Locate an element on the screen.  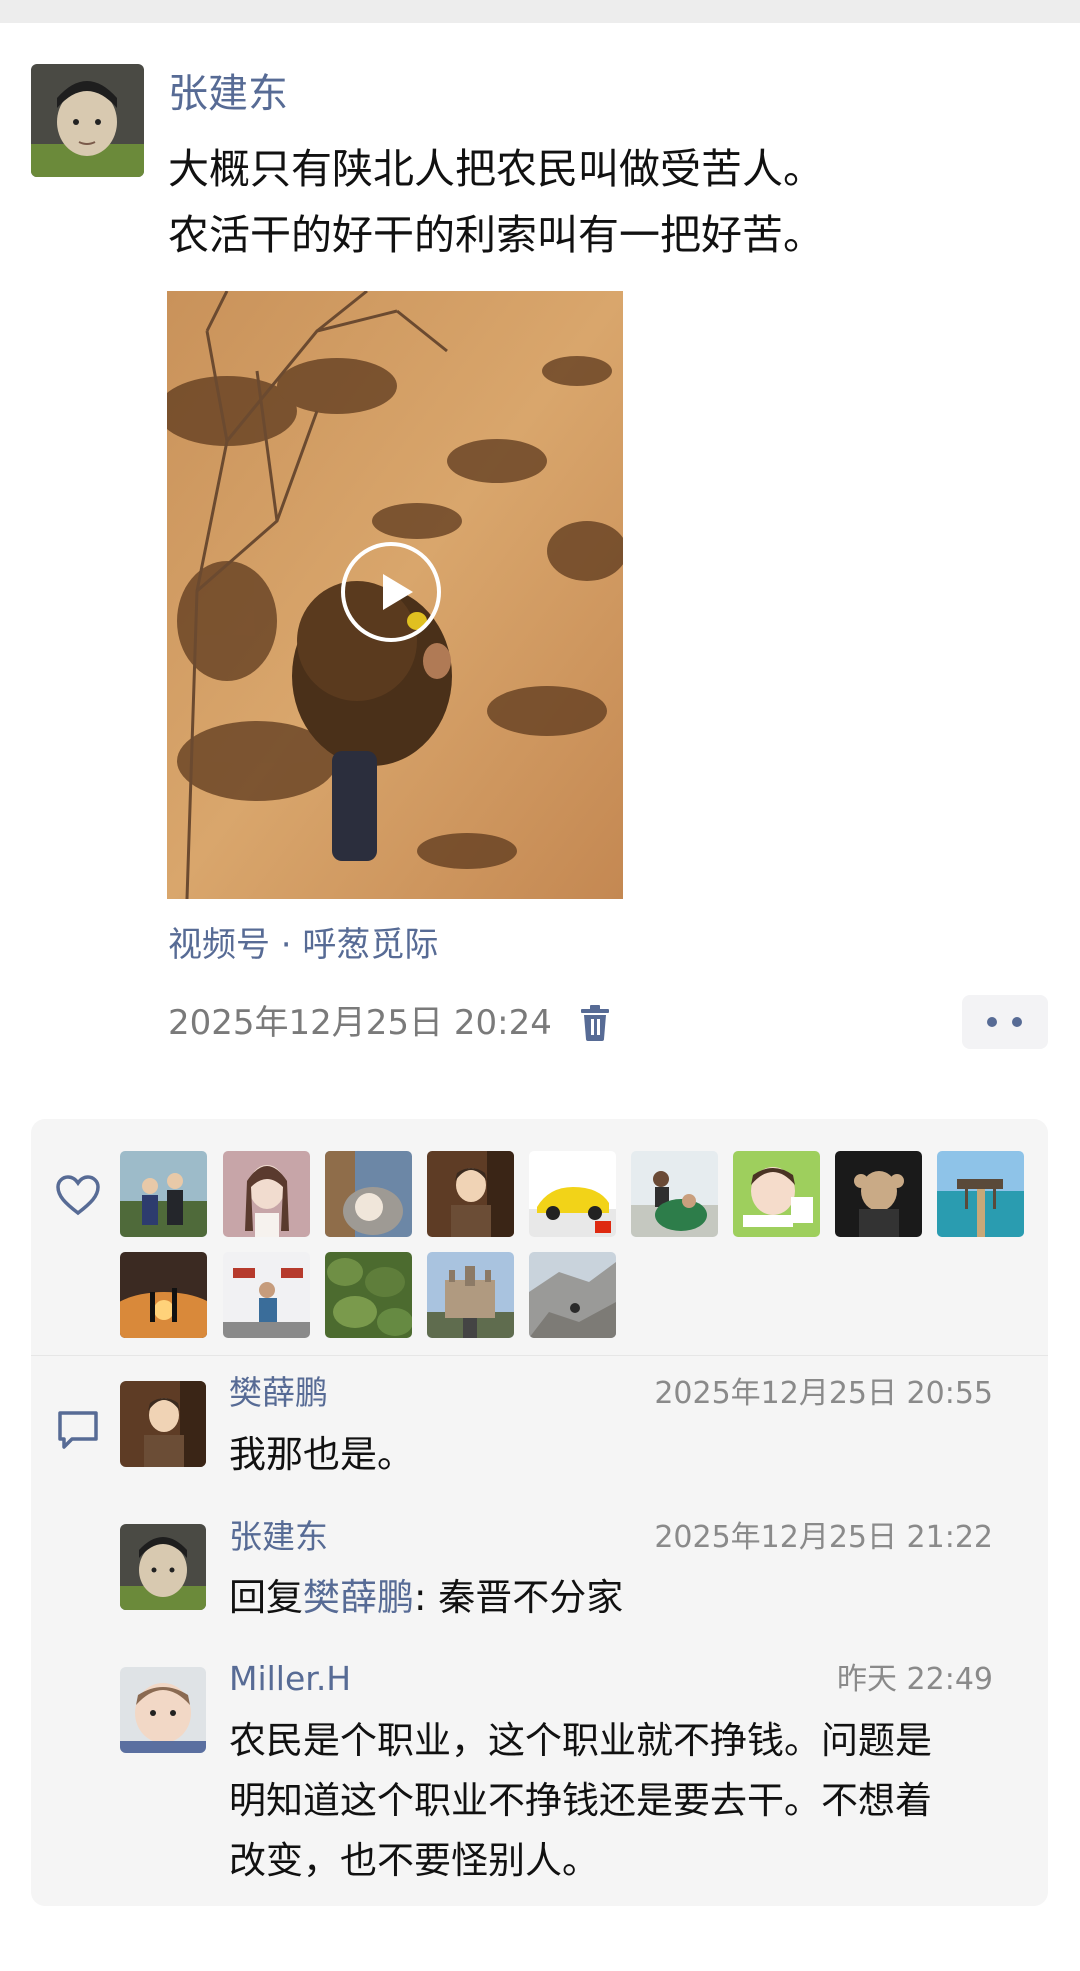
video-source-link: 视频号 · 呼葱觅际 is located at coordinates (303, 945).